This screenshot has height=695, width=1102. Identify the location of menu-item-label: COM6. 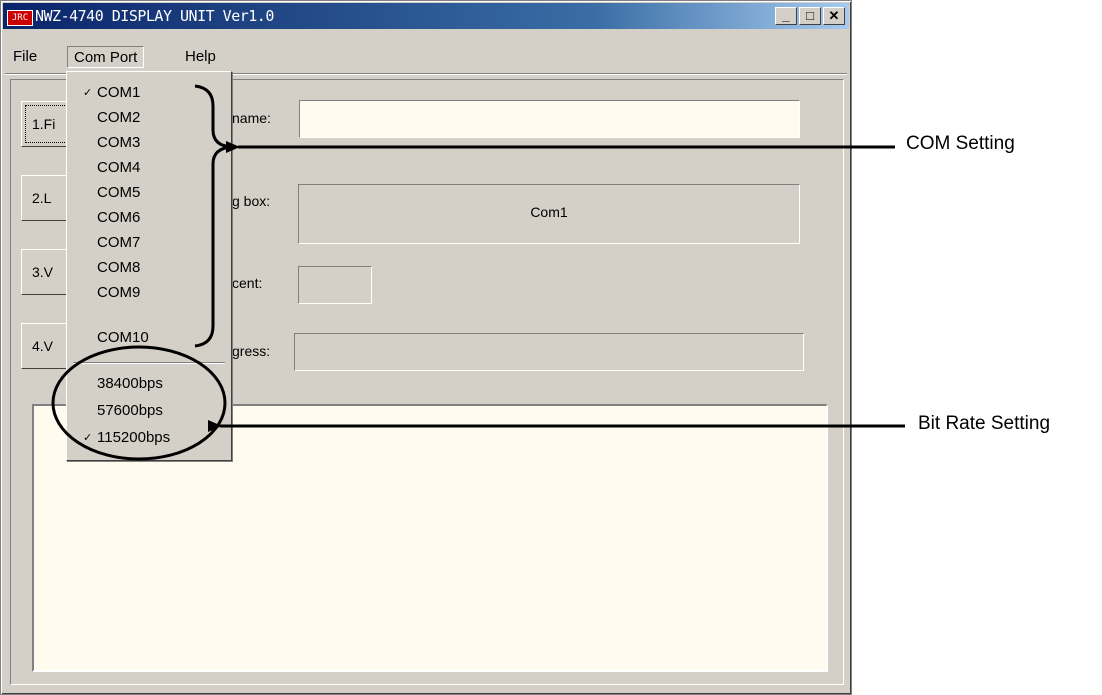
(119, 217).